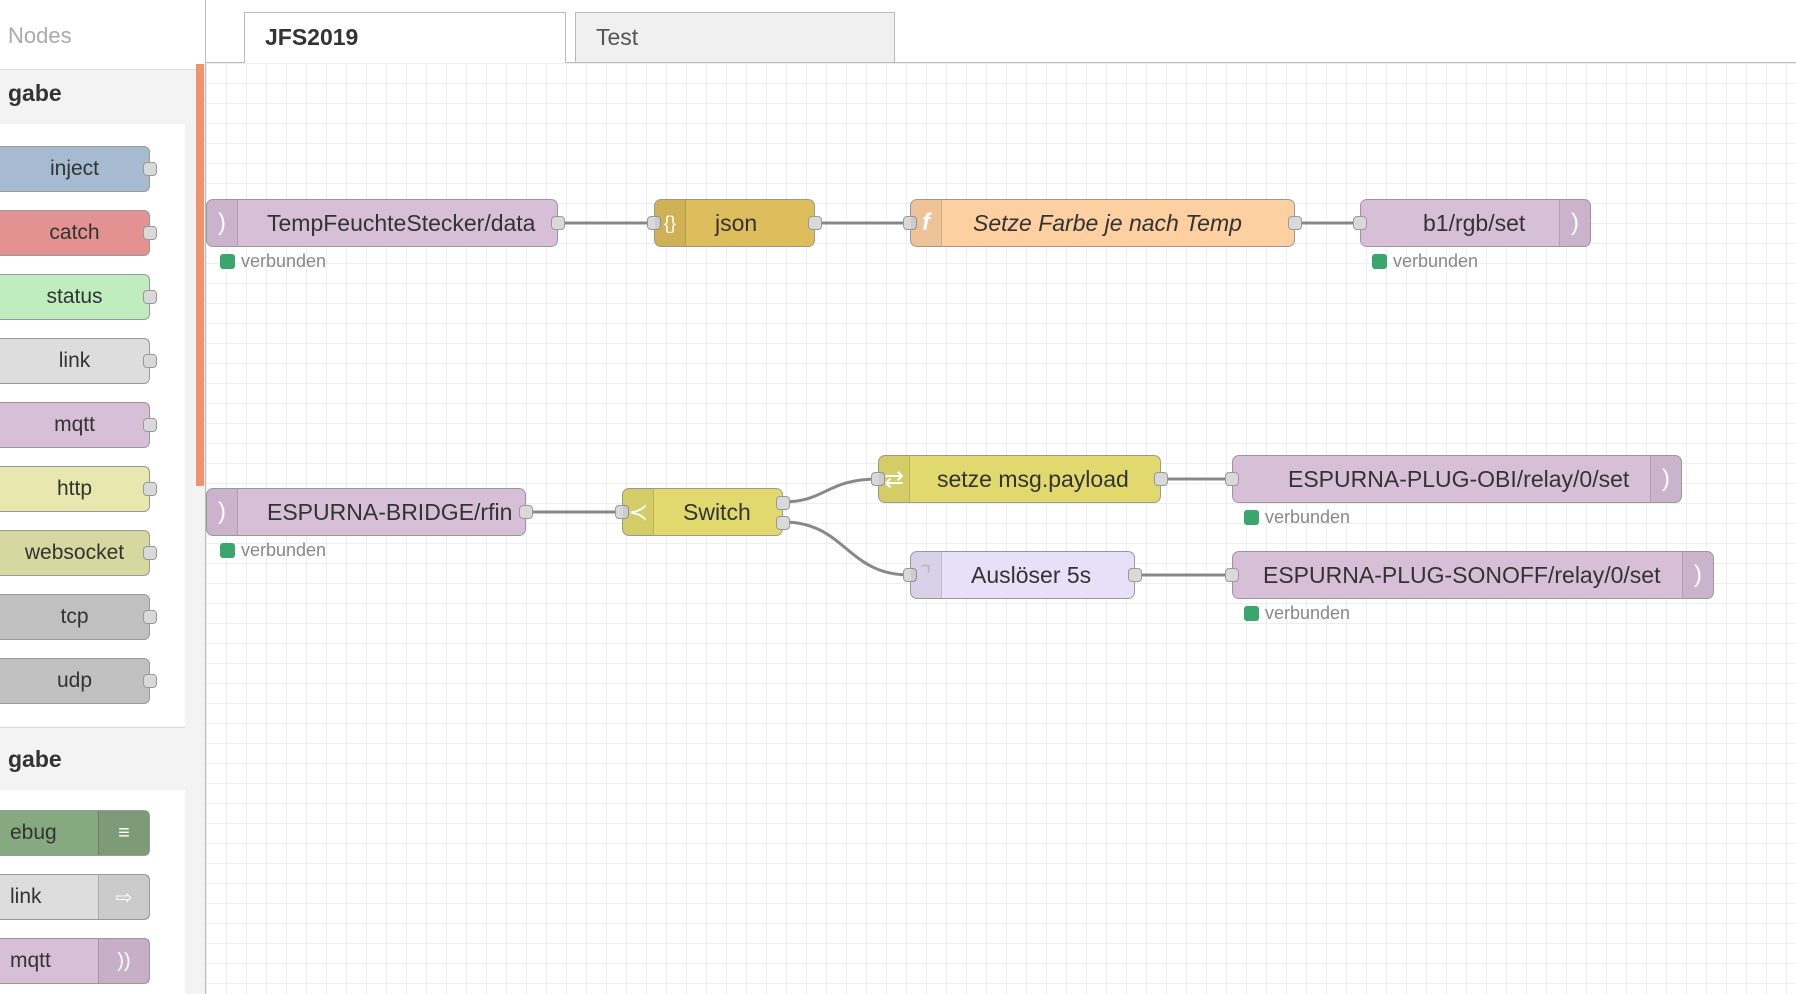 The image size is (1796, 994). Describe the element at coordinates (735, 37) in the screenshot. I see `tab-test: Test` at that location.